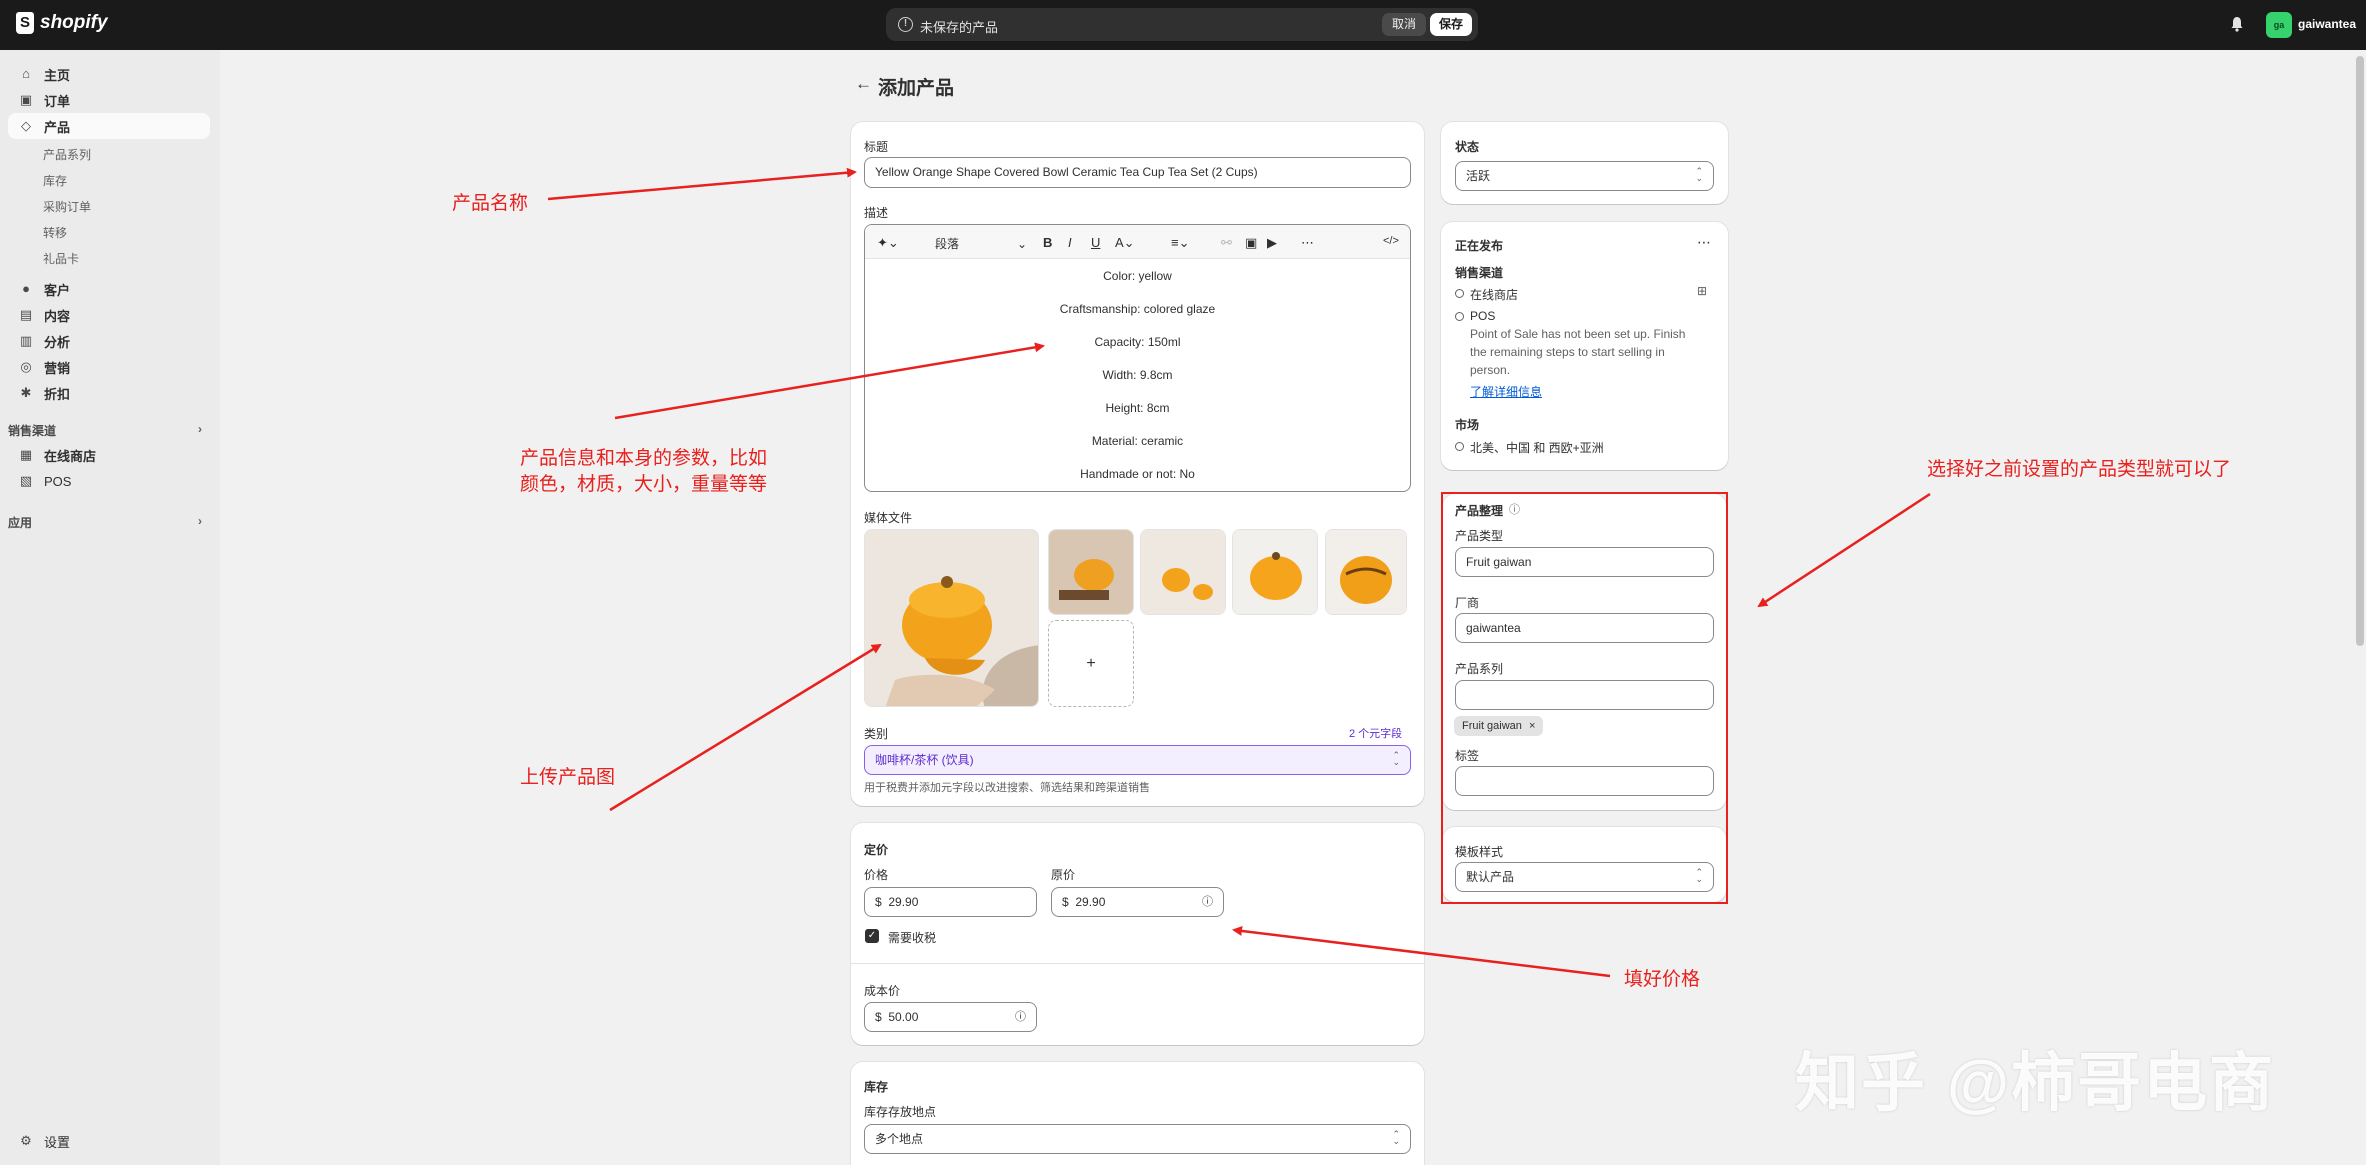 The image size is (2366, 1165). Describe the element at coordinates (1137, 242) in the screenshot. I see `editor-toolbar: ✦⌄ 段落 ⌄ B I U A⌄ ≡⌄ ⚯ ▣ ▶ ⋯ </>` at that location.